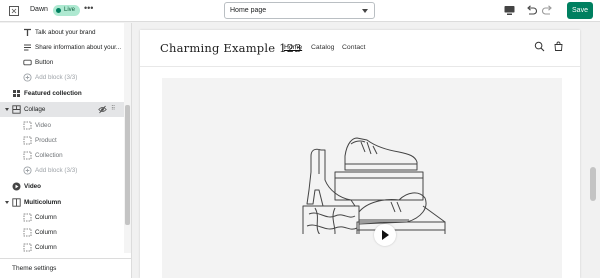 The height and width of the screenshot is (278, 600). I want to click on eye-hidden-icon, so click(102, 109).